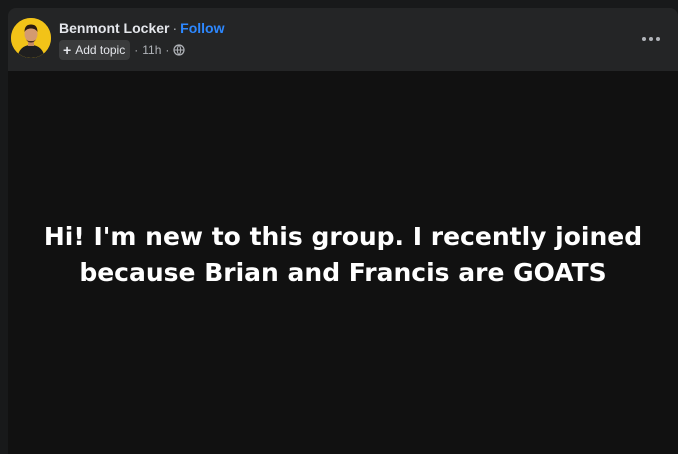 Image resolution: width=678 pixels, height=454 pixels. I want to click on plus-icon: +, so click(67, 50).